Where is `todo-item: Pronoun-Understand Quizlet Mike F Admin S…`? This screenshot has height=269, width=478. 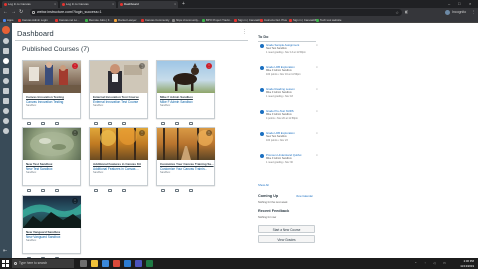
todo-item: Pronoun-Understand Quizlet Mike F Admin S… is located at coordinates (288, 164).